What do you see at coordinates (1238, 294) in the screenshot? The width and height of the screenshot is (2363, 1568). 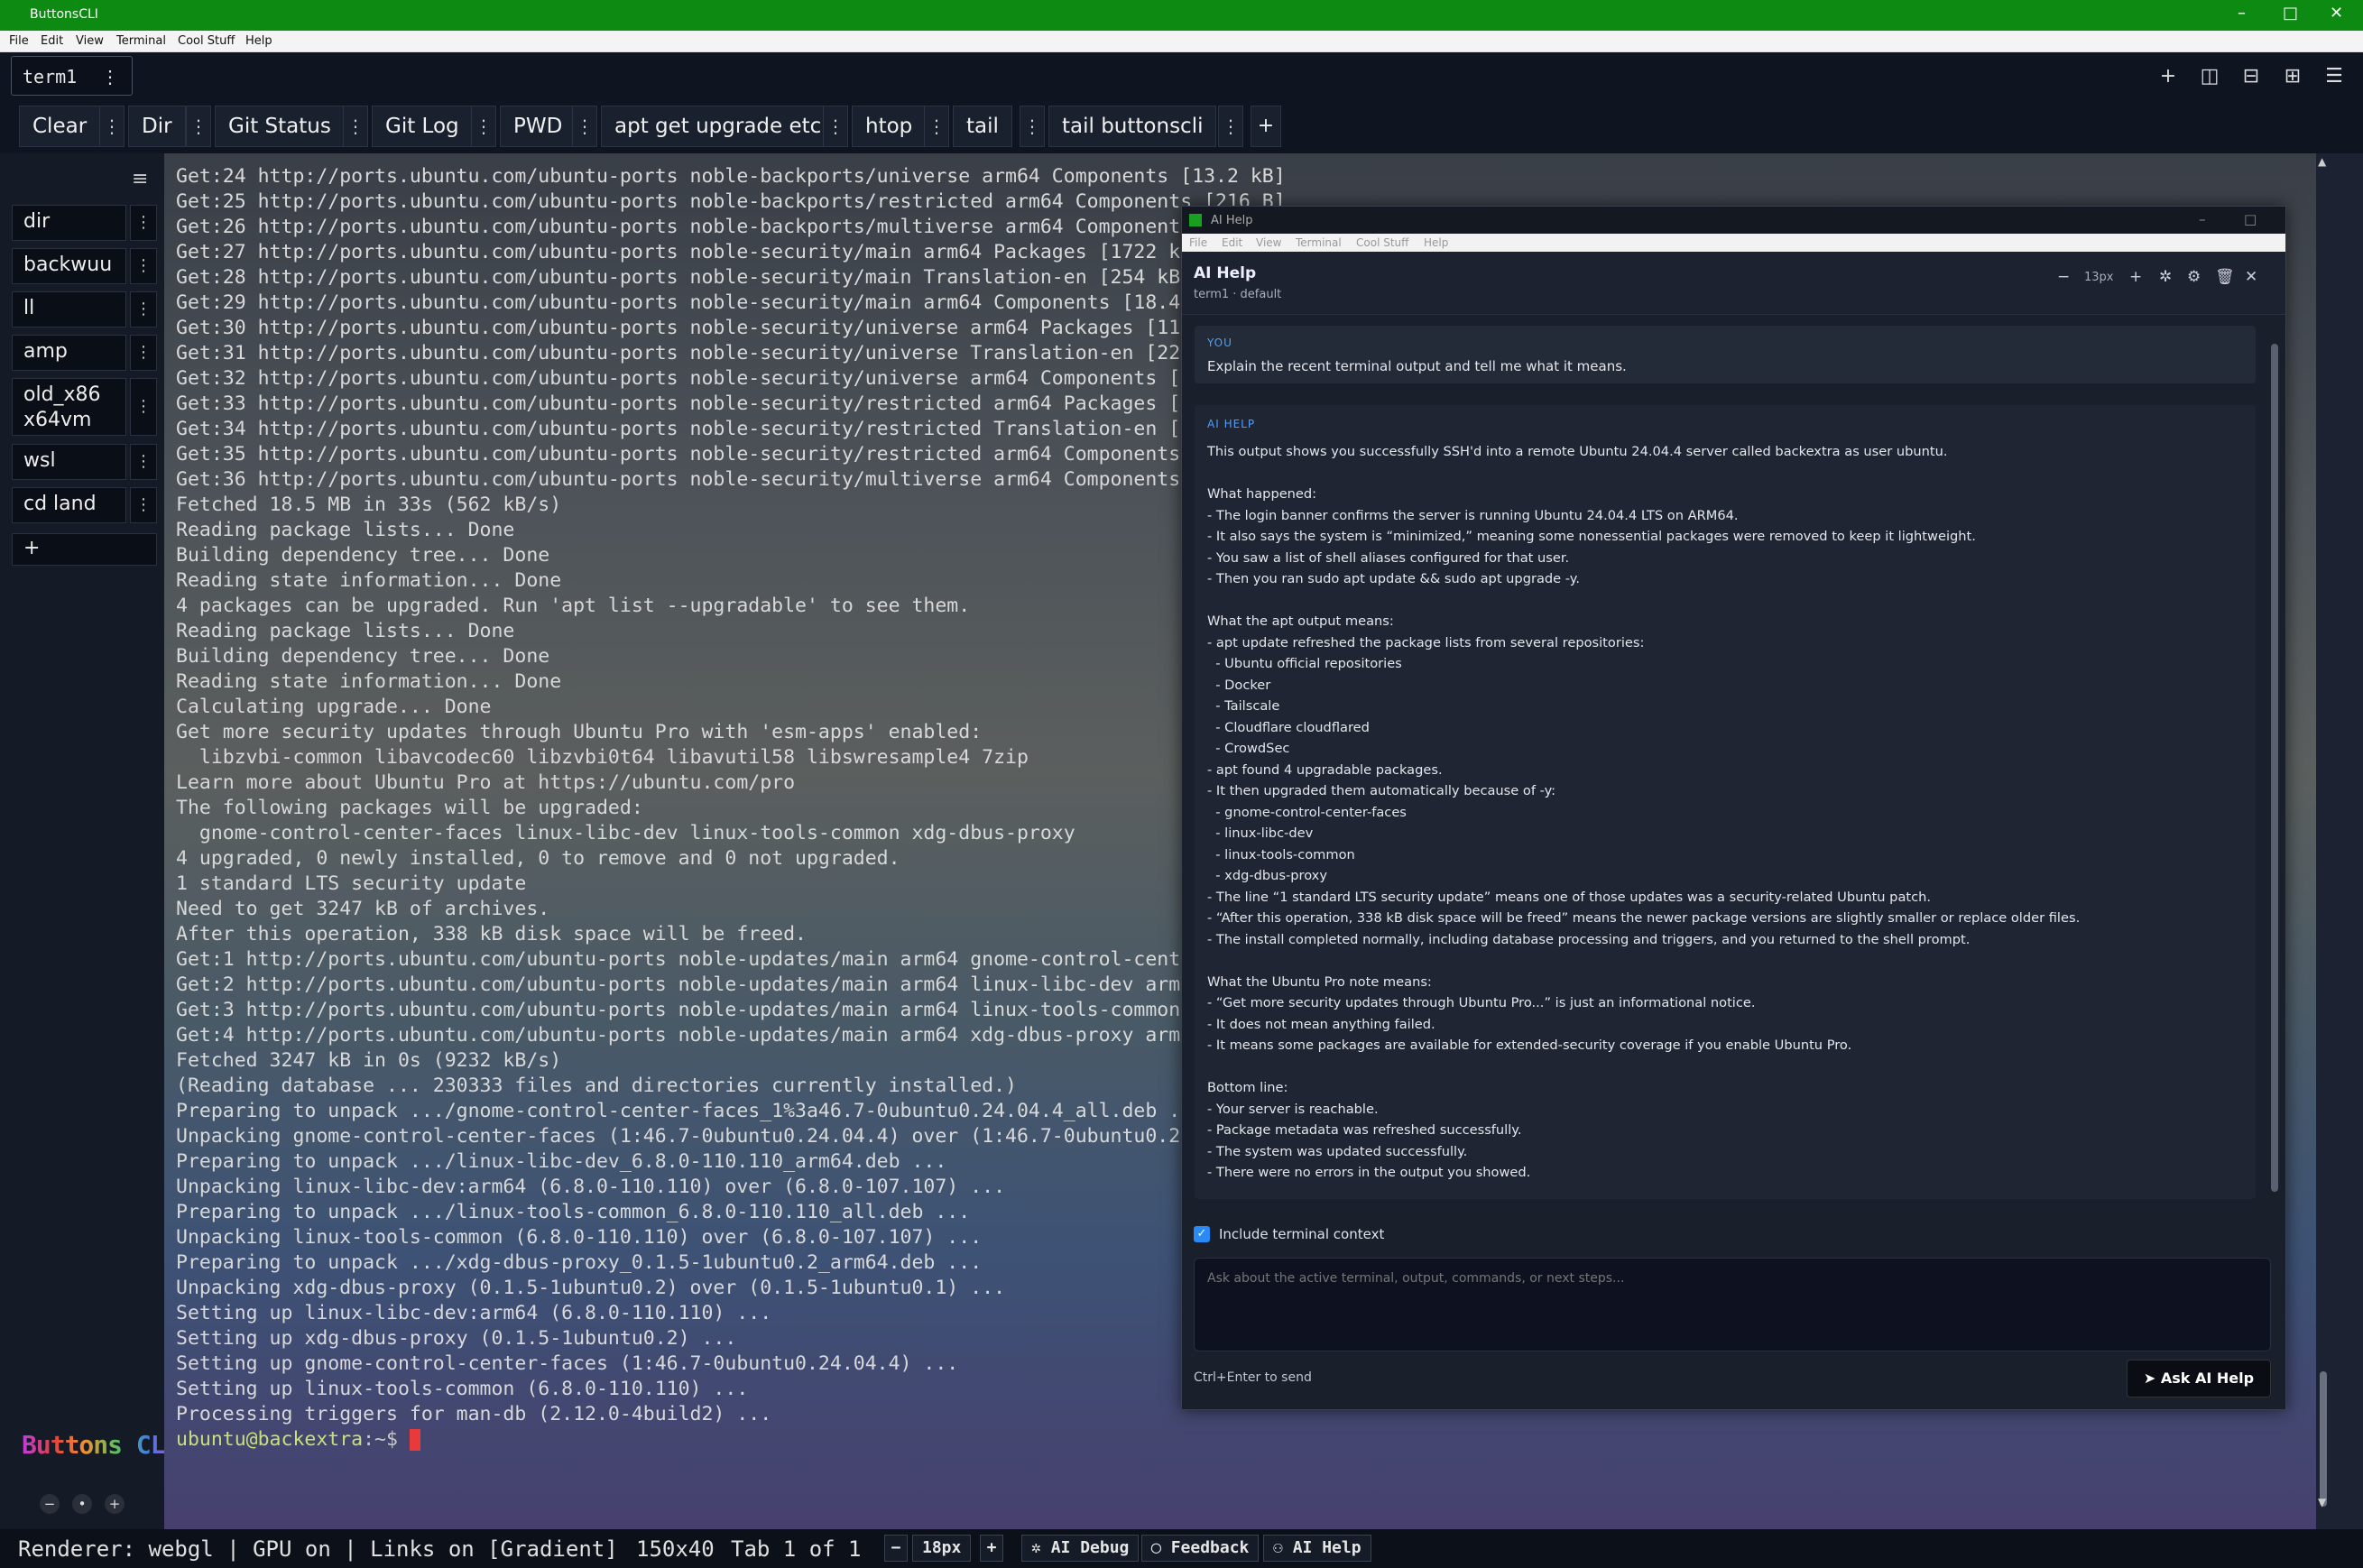 I see `ai-subtitle: term1 · default` at bounding box center [1238, 294].